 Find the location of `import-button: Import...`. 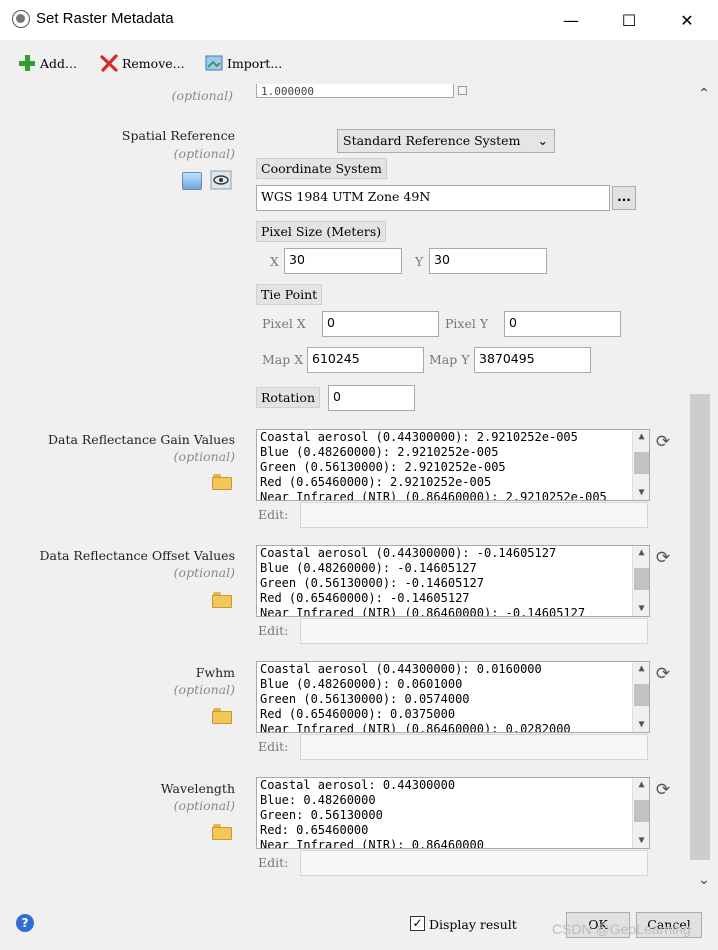

import-button: Import... is located at coordinates (243, 63).